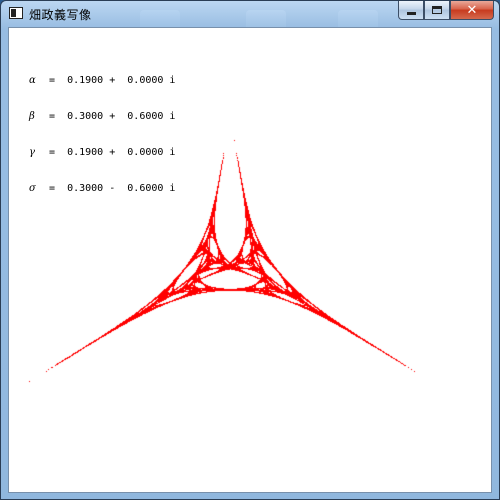 The image size is (500, 500). I want to click on gamma-value: = 0.1900 + 0.0000 i, so click(109, 152).